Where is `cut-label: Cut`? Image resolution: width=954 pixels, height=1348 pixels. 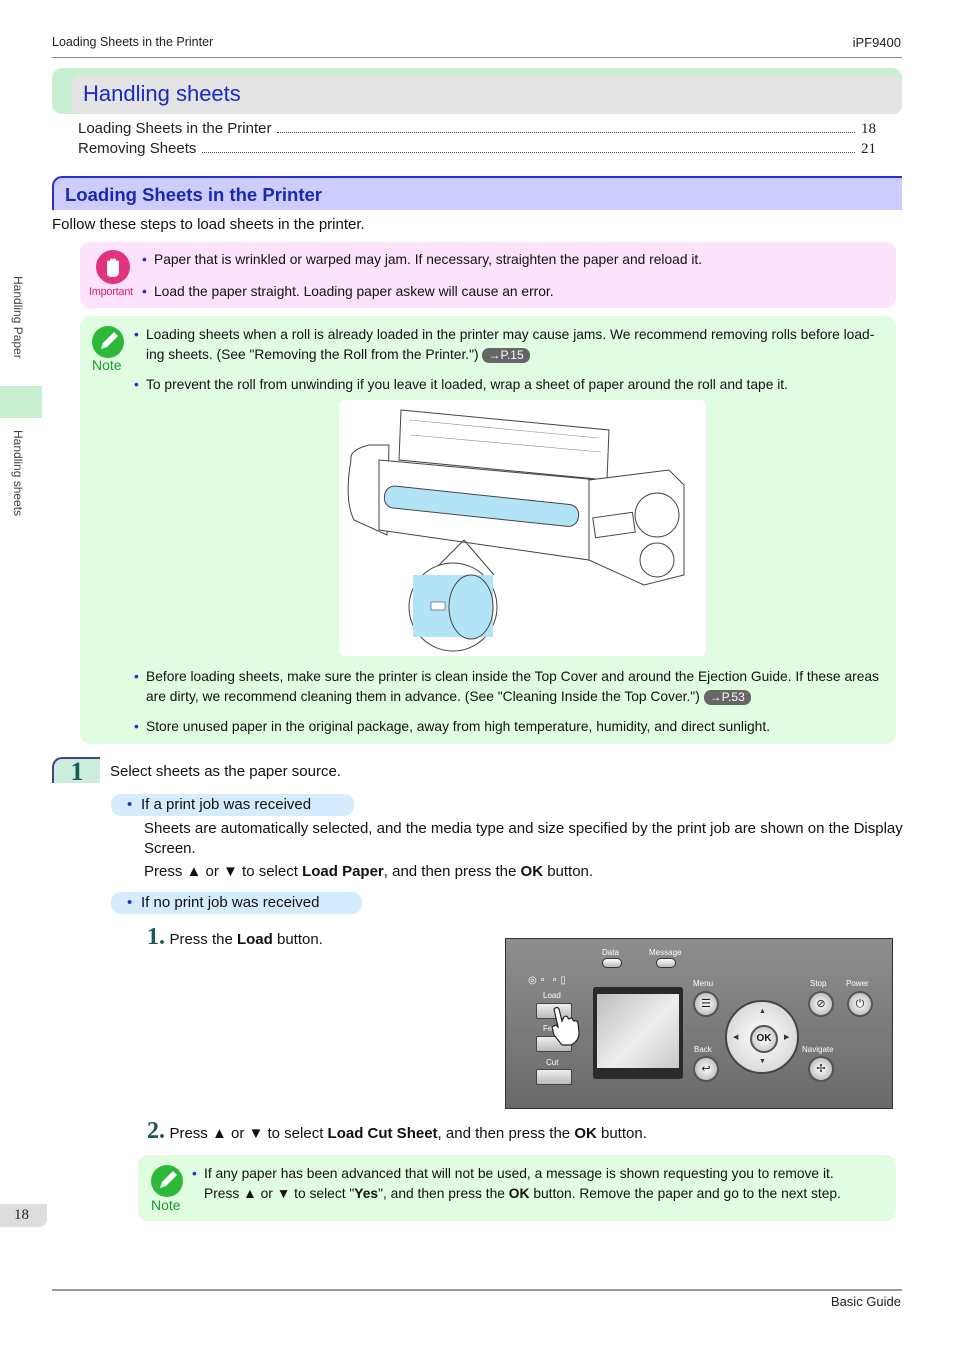 cut-label: Cut is located at coordinates (552, 1062).